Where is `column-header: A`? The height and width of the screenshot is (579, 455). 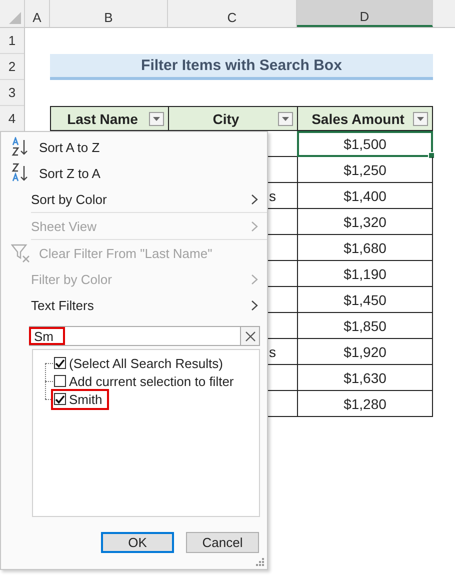 column-header: A is located at coordinates (37, 13).